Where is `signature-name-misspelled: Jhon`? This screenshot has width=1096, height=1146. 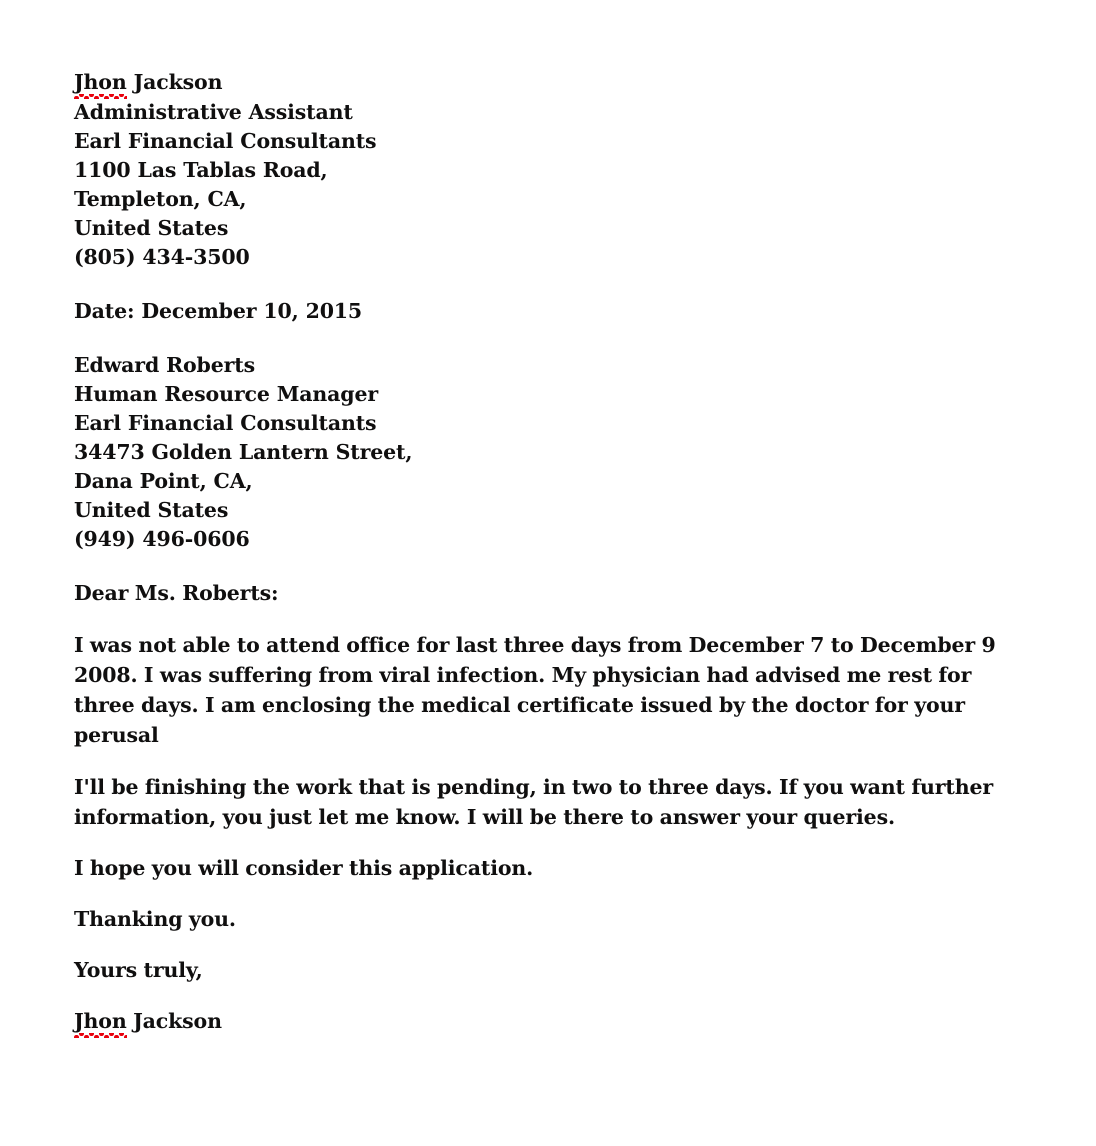
signature-name-misspelled: Jhon is located at coordinates (100, 1022).